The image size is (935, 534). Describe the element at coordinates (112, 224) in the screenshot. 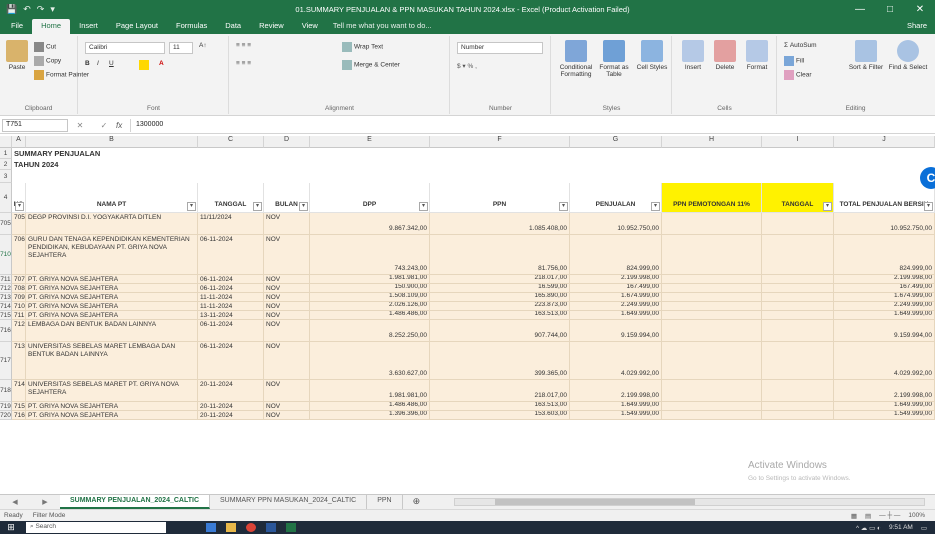

I see `cell-company-name: DEGP PROVINSI D.I. YOGYAKARTA DITLEN` at that location.